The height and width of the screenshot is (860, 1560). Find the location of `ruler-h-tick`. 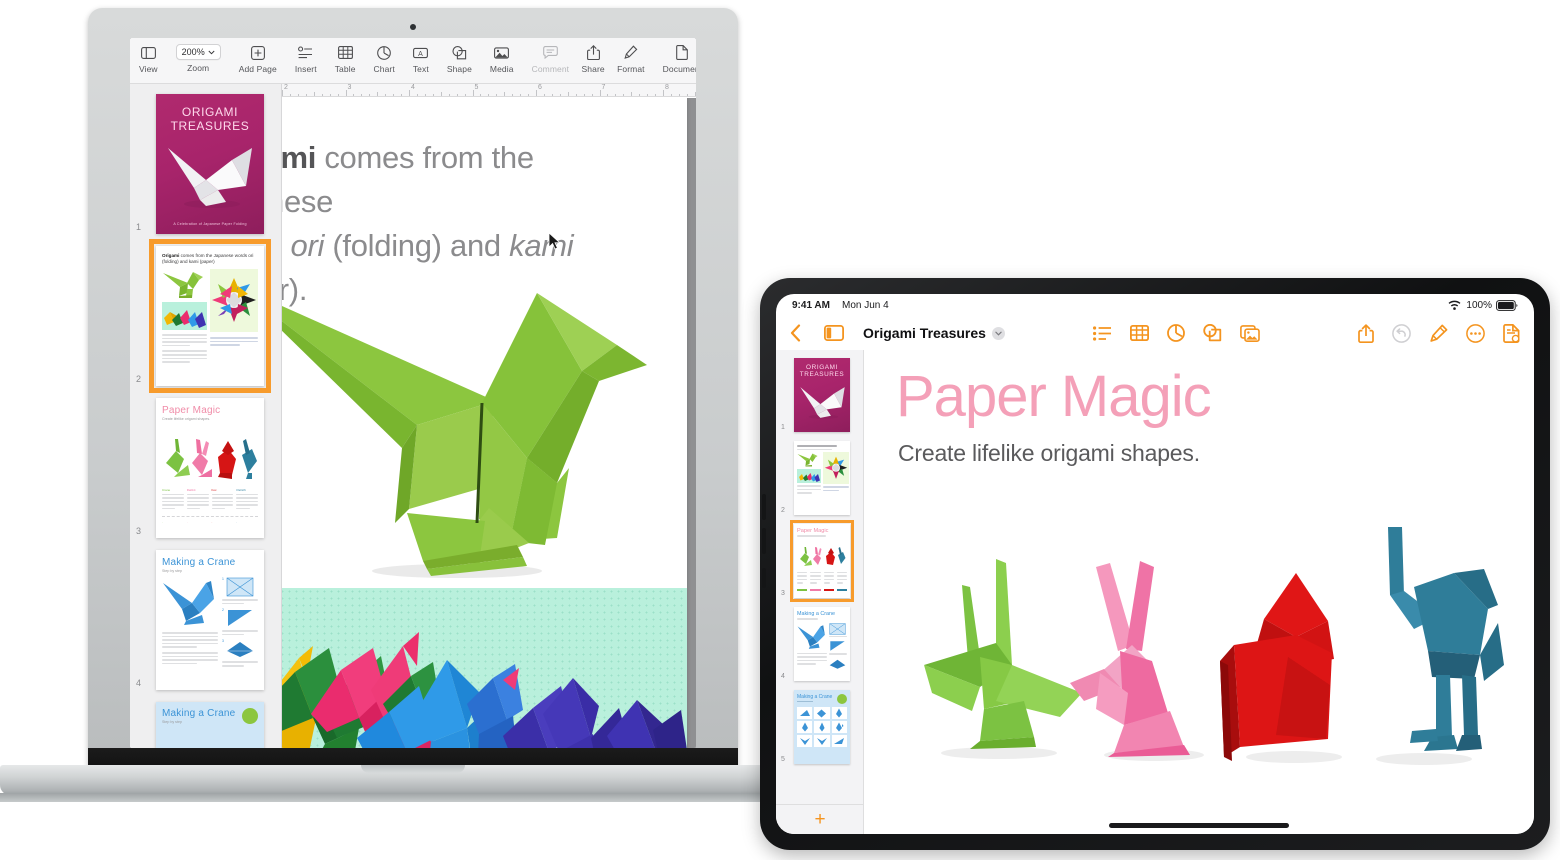

ruler-h-tick is located at coordinates (663, 93).